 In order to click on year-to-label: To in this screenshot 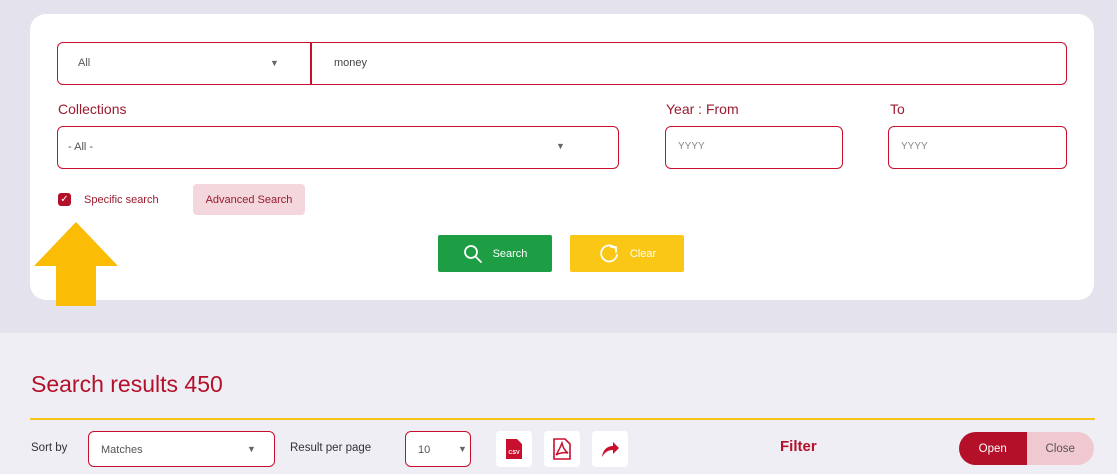, I will do `click(897, 109)`.